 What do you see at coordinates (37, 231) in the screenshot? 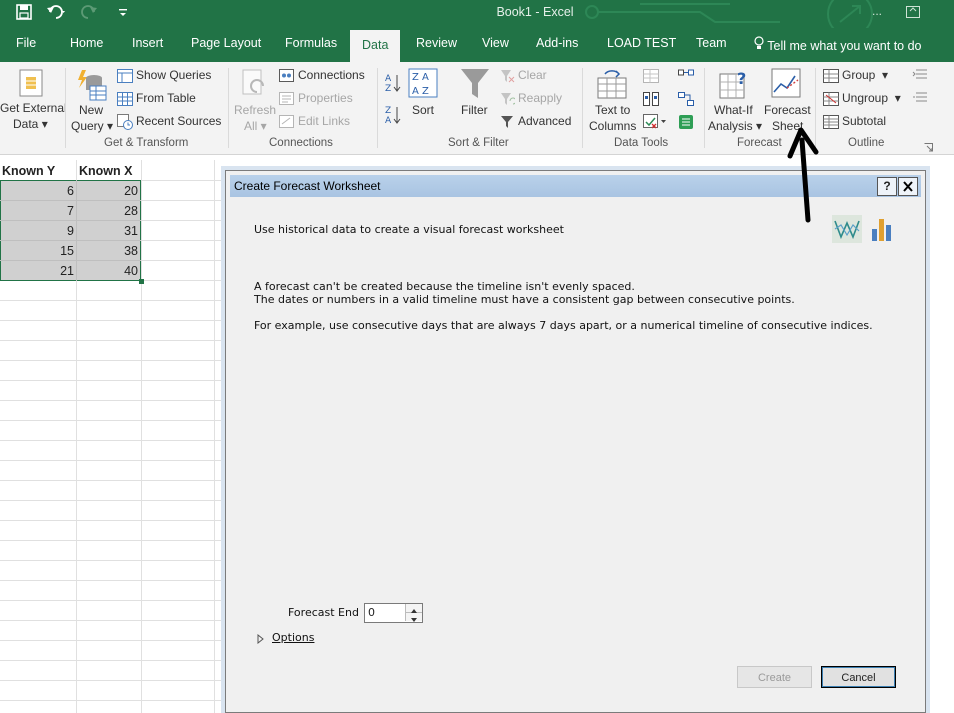
I see `cell-y-3: 9` at bounding box center [37, 231].